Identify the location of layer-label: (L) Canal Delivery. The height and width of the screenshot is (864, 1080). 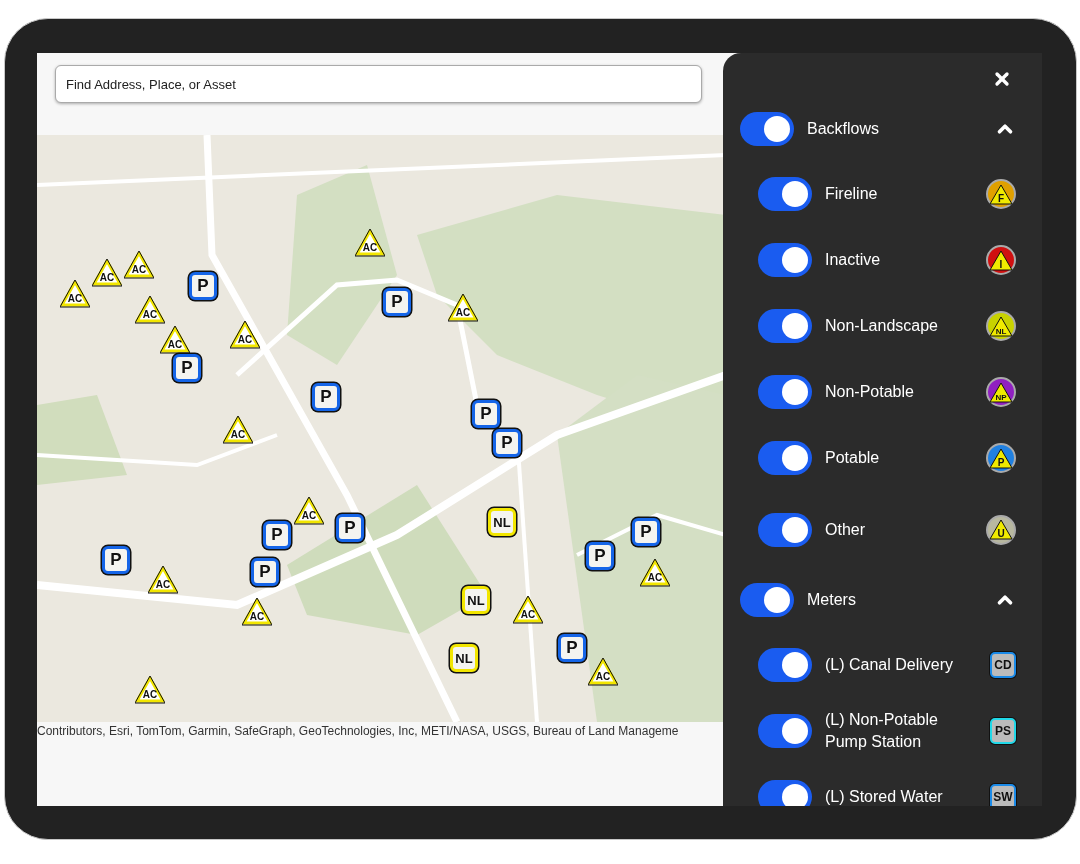
(890, 665).